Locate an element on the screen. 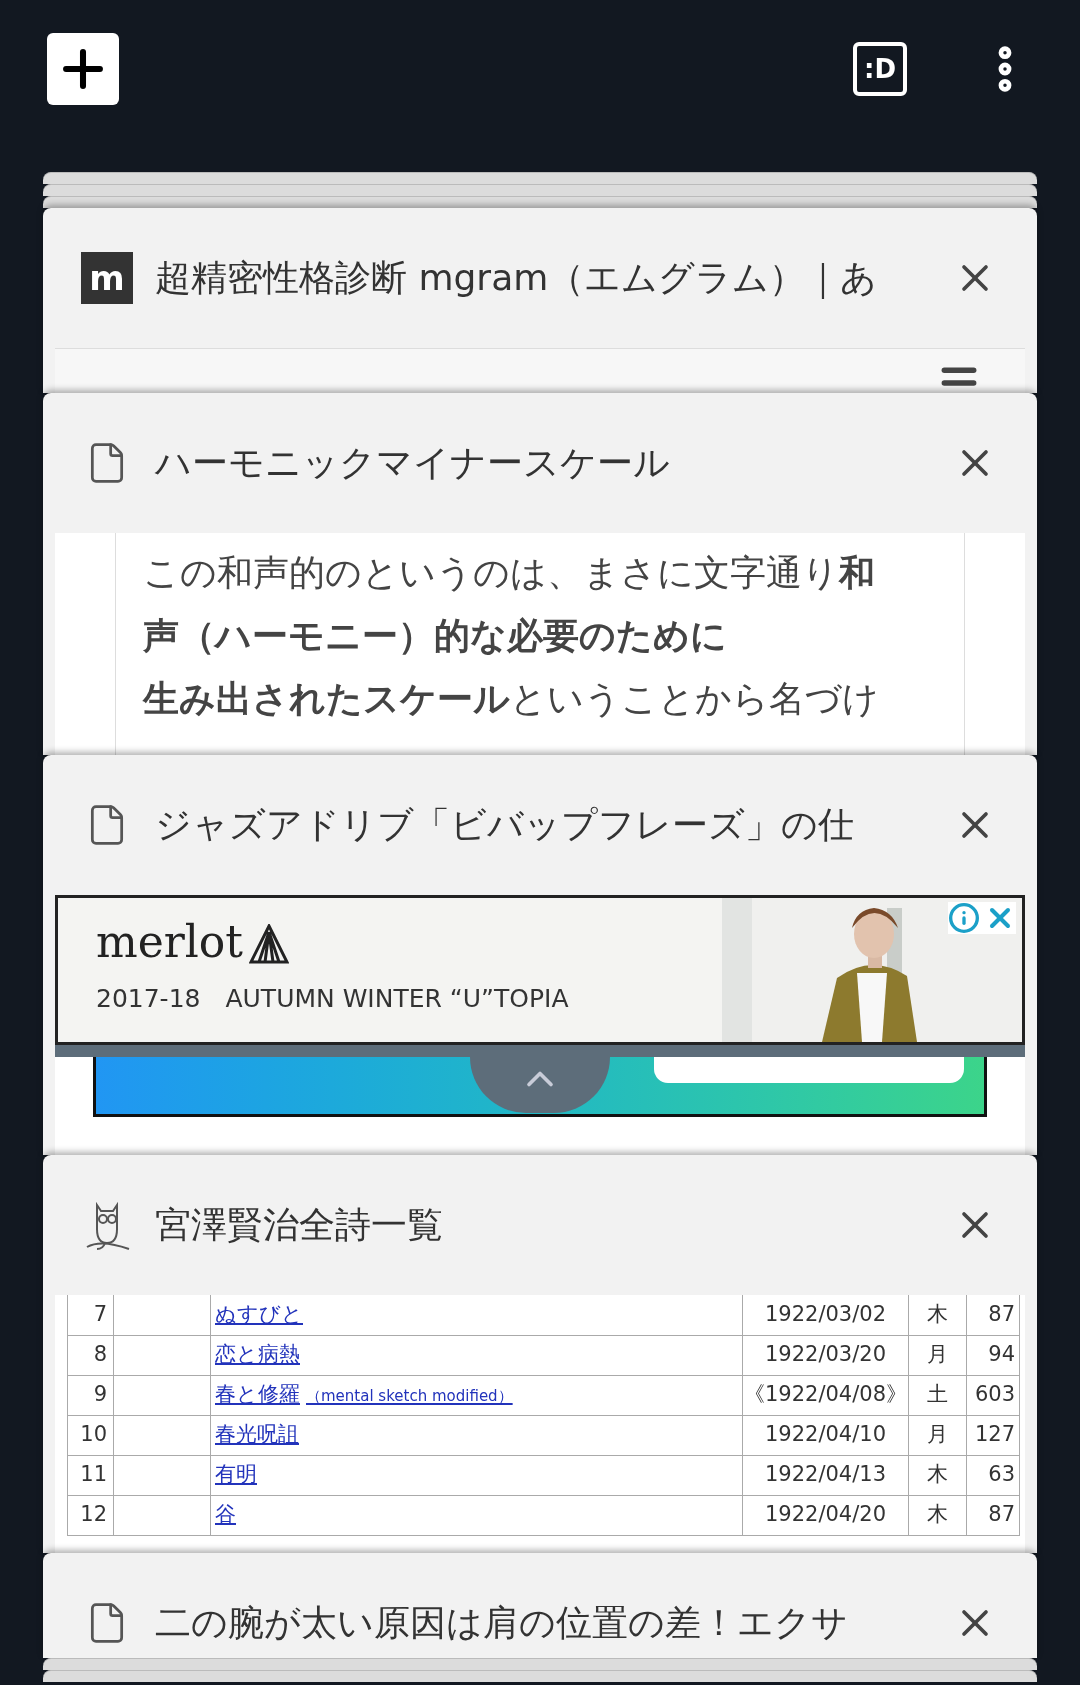 This screenshot has width=1080, height=1685. tab-title: 超精密性格診断 mgram（エムグラム）｜あ is located at coordinates (517, 278).